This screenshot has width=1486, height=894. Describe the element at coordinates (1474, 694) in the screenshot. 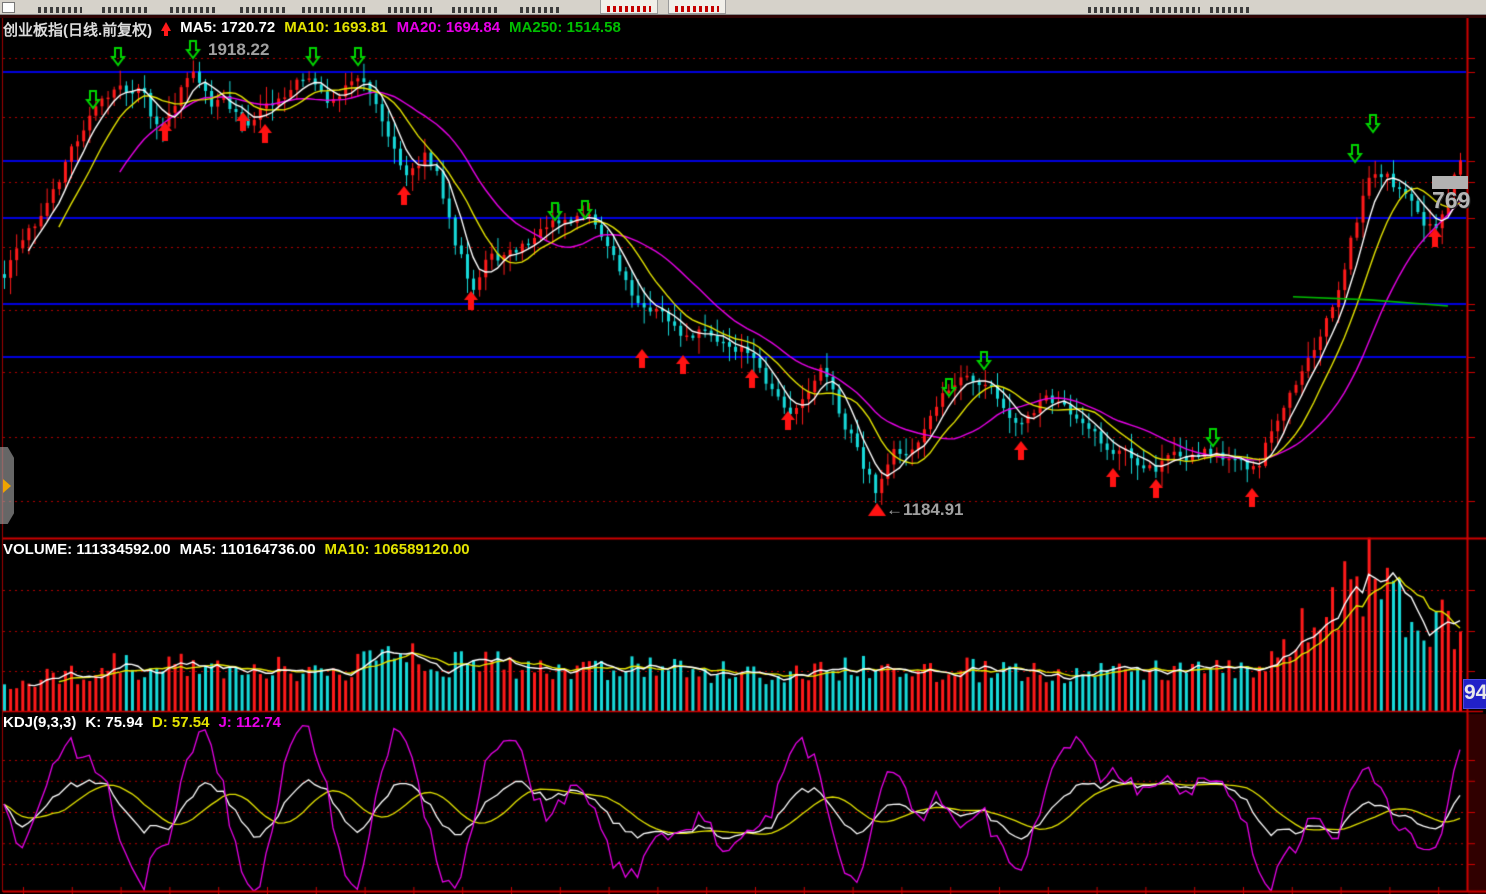

I see `volume-right-axis-label: 94` at that location.